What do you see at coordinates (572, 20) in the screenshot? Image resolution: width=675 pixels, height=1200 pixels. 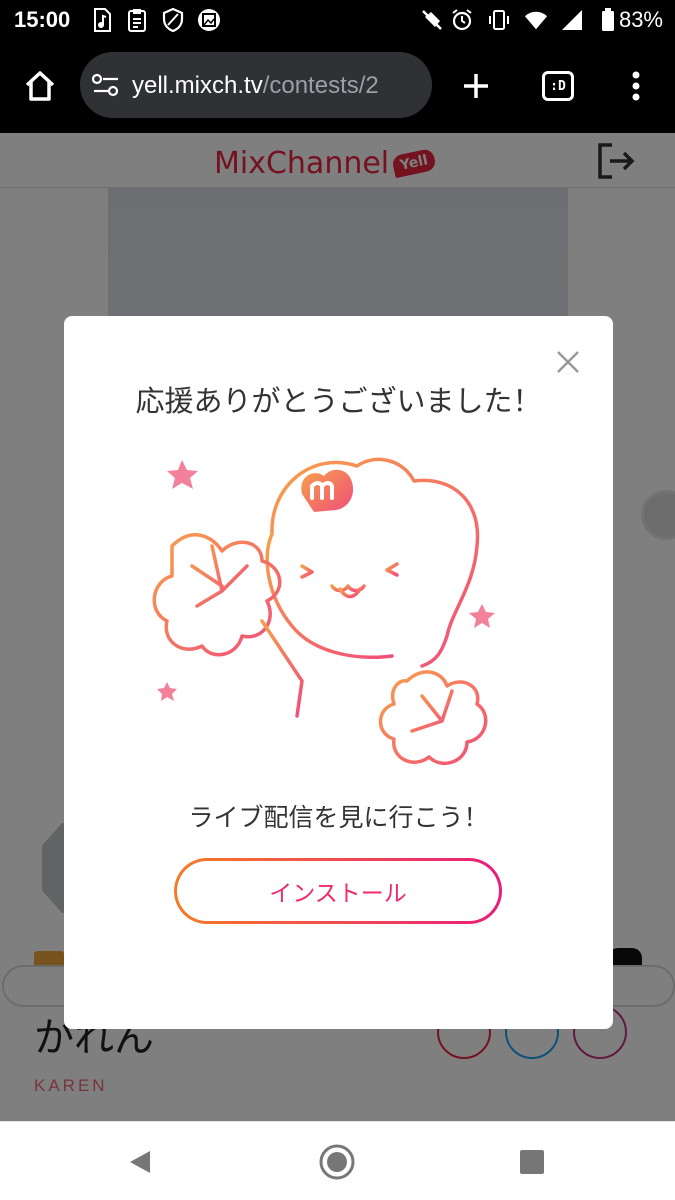 I see `signal-icon` at bounding box center [572, 20].